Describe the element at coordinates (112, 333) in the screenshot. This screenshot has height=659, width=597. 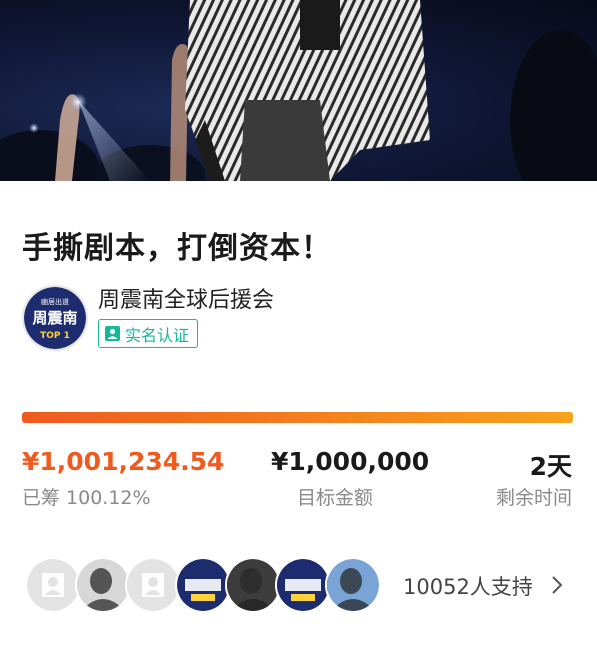
I see `person-icon` at that location.